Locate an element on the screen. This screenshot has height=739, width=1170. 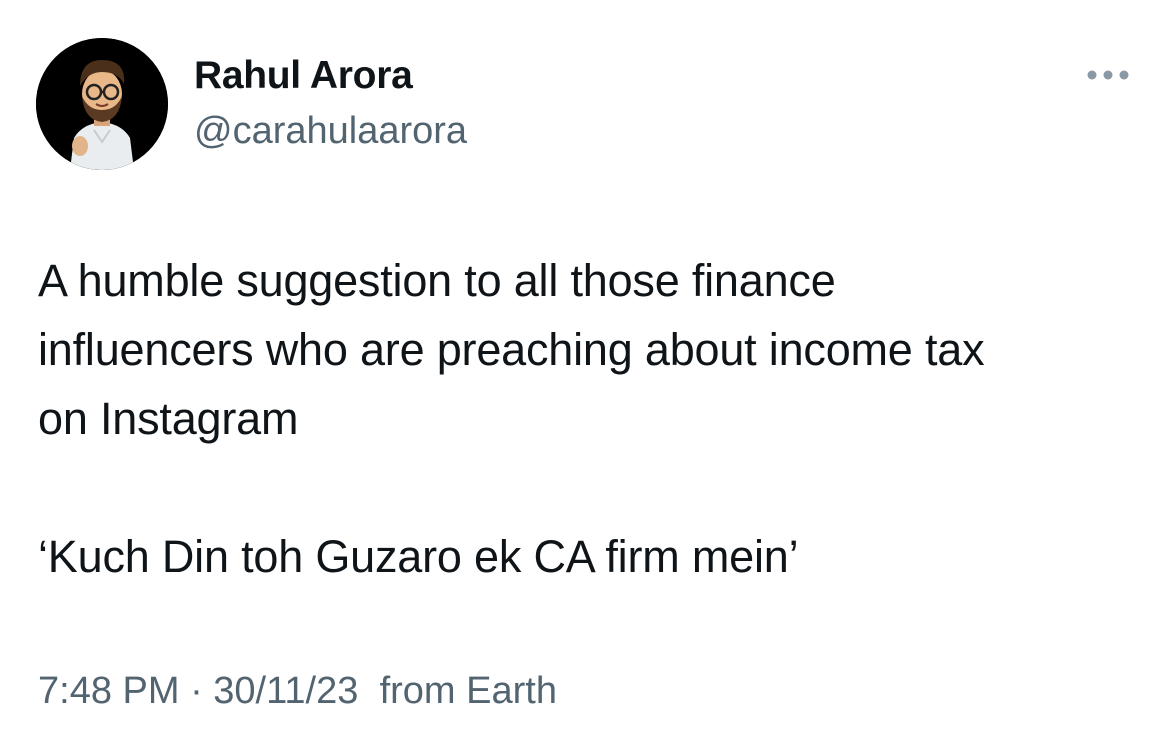
more-options-button is located at coordinates (1108, 75).